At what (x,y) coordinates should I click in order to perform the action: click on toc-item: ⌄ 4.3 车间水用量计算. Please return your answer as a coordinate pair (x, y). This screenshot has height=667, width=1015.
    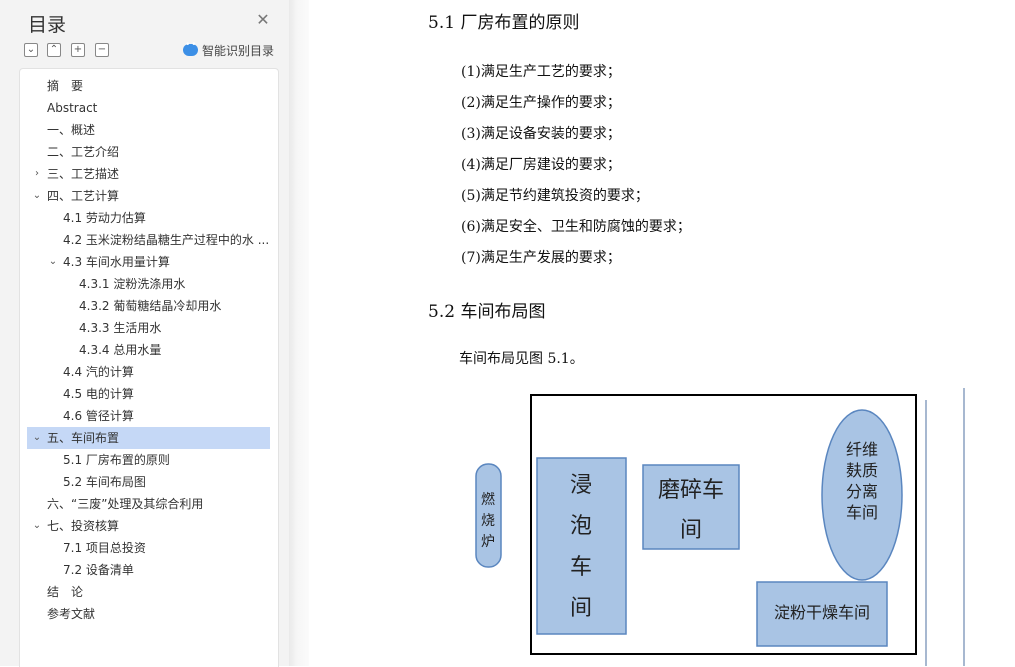
    Looking at the image, I should click on (148, 262).